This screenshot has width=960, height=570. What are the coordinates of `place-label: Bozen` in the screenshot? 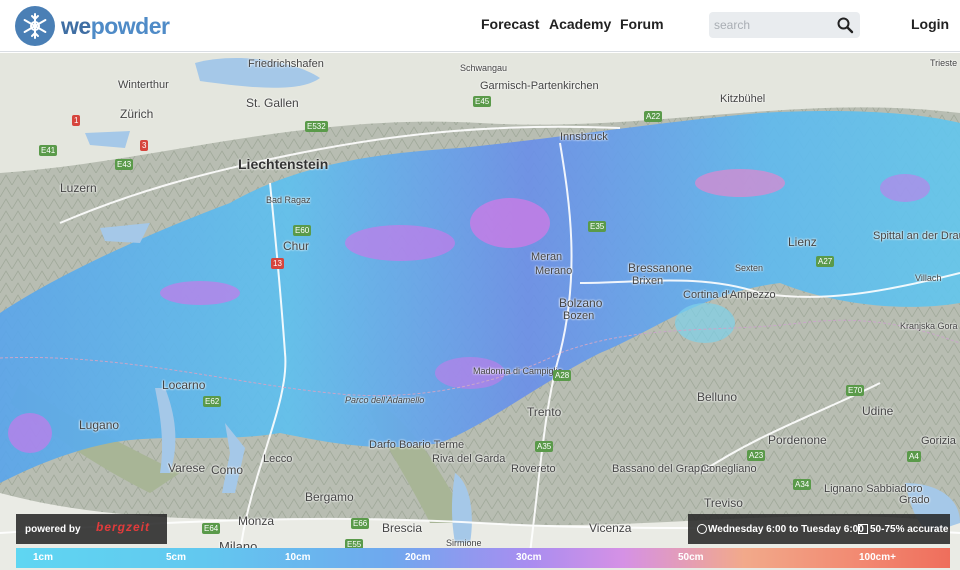 It's located at (579, 316).